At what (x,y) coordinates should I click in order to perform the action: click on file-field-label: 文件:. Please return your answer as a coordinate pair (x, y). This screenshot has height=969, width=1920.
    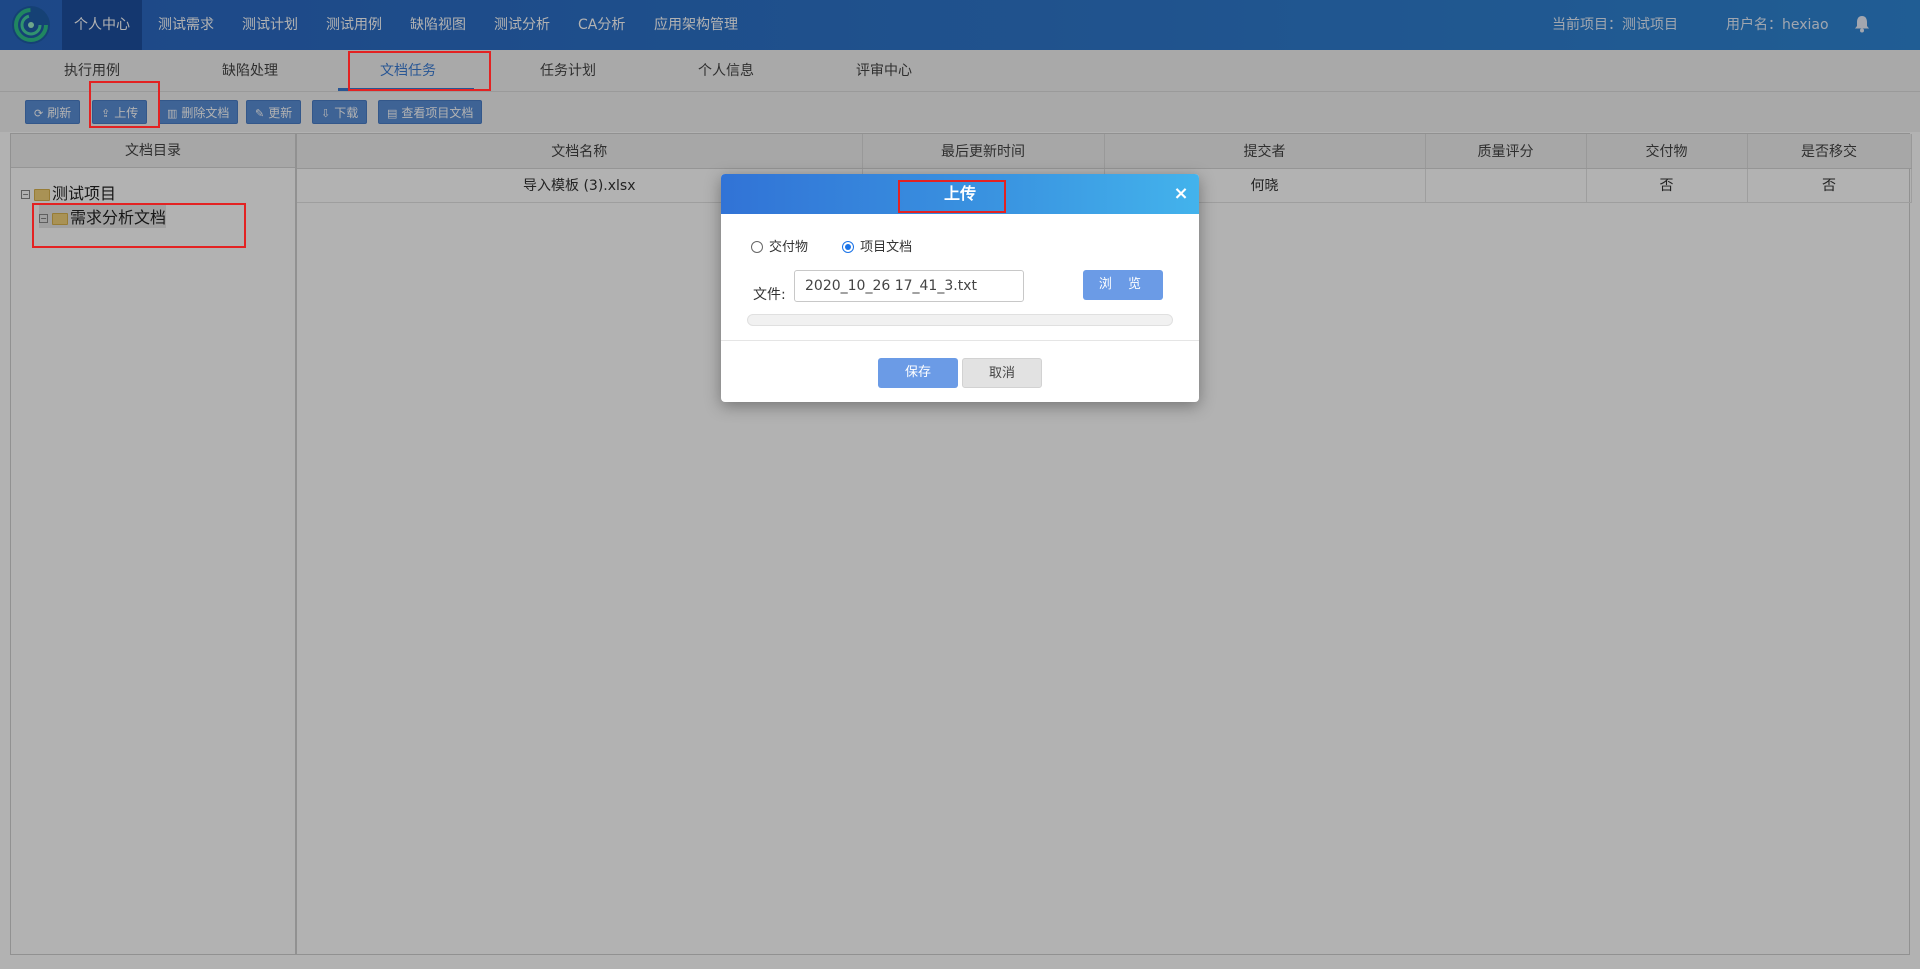
    Looking at the image, I should click on (769, 295).